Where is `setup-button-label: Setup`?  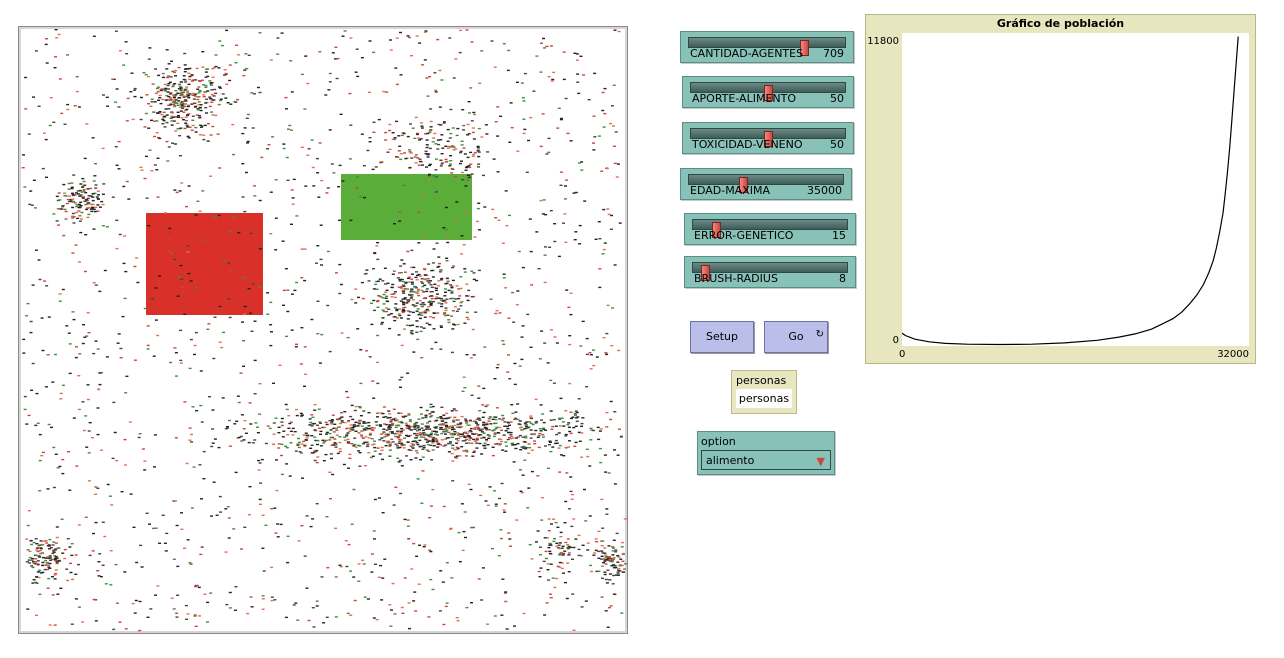 setup-button-label: Setup is located at coordinates (722, 336).